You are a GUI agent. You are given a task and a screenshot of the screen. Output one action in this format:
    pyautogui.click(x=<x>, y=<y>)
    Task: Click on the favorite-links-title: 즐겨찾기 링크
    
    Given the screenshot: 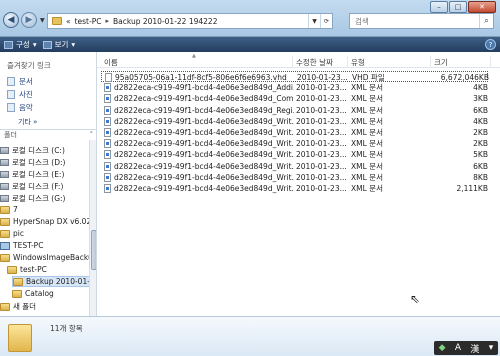 What is the action you would take?
    pyautogui.click(x=29, y=65)
    